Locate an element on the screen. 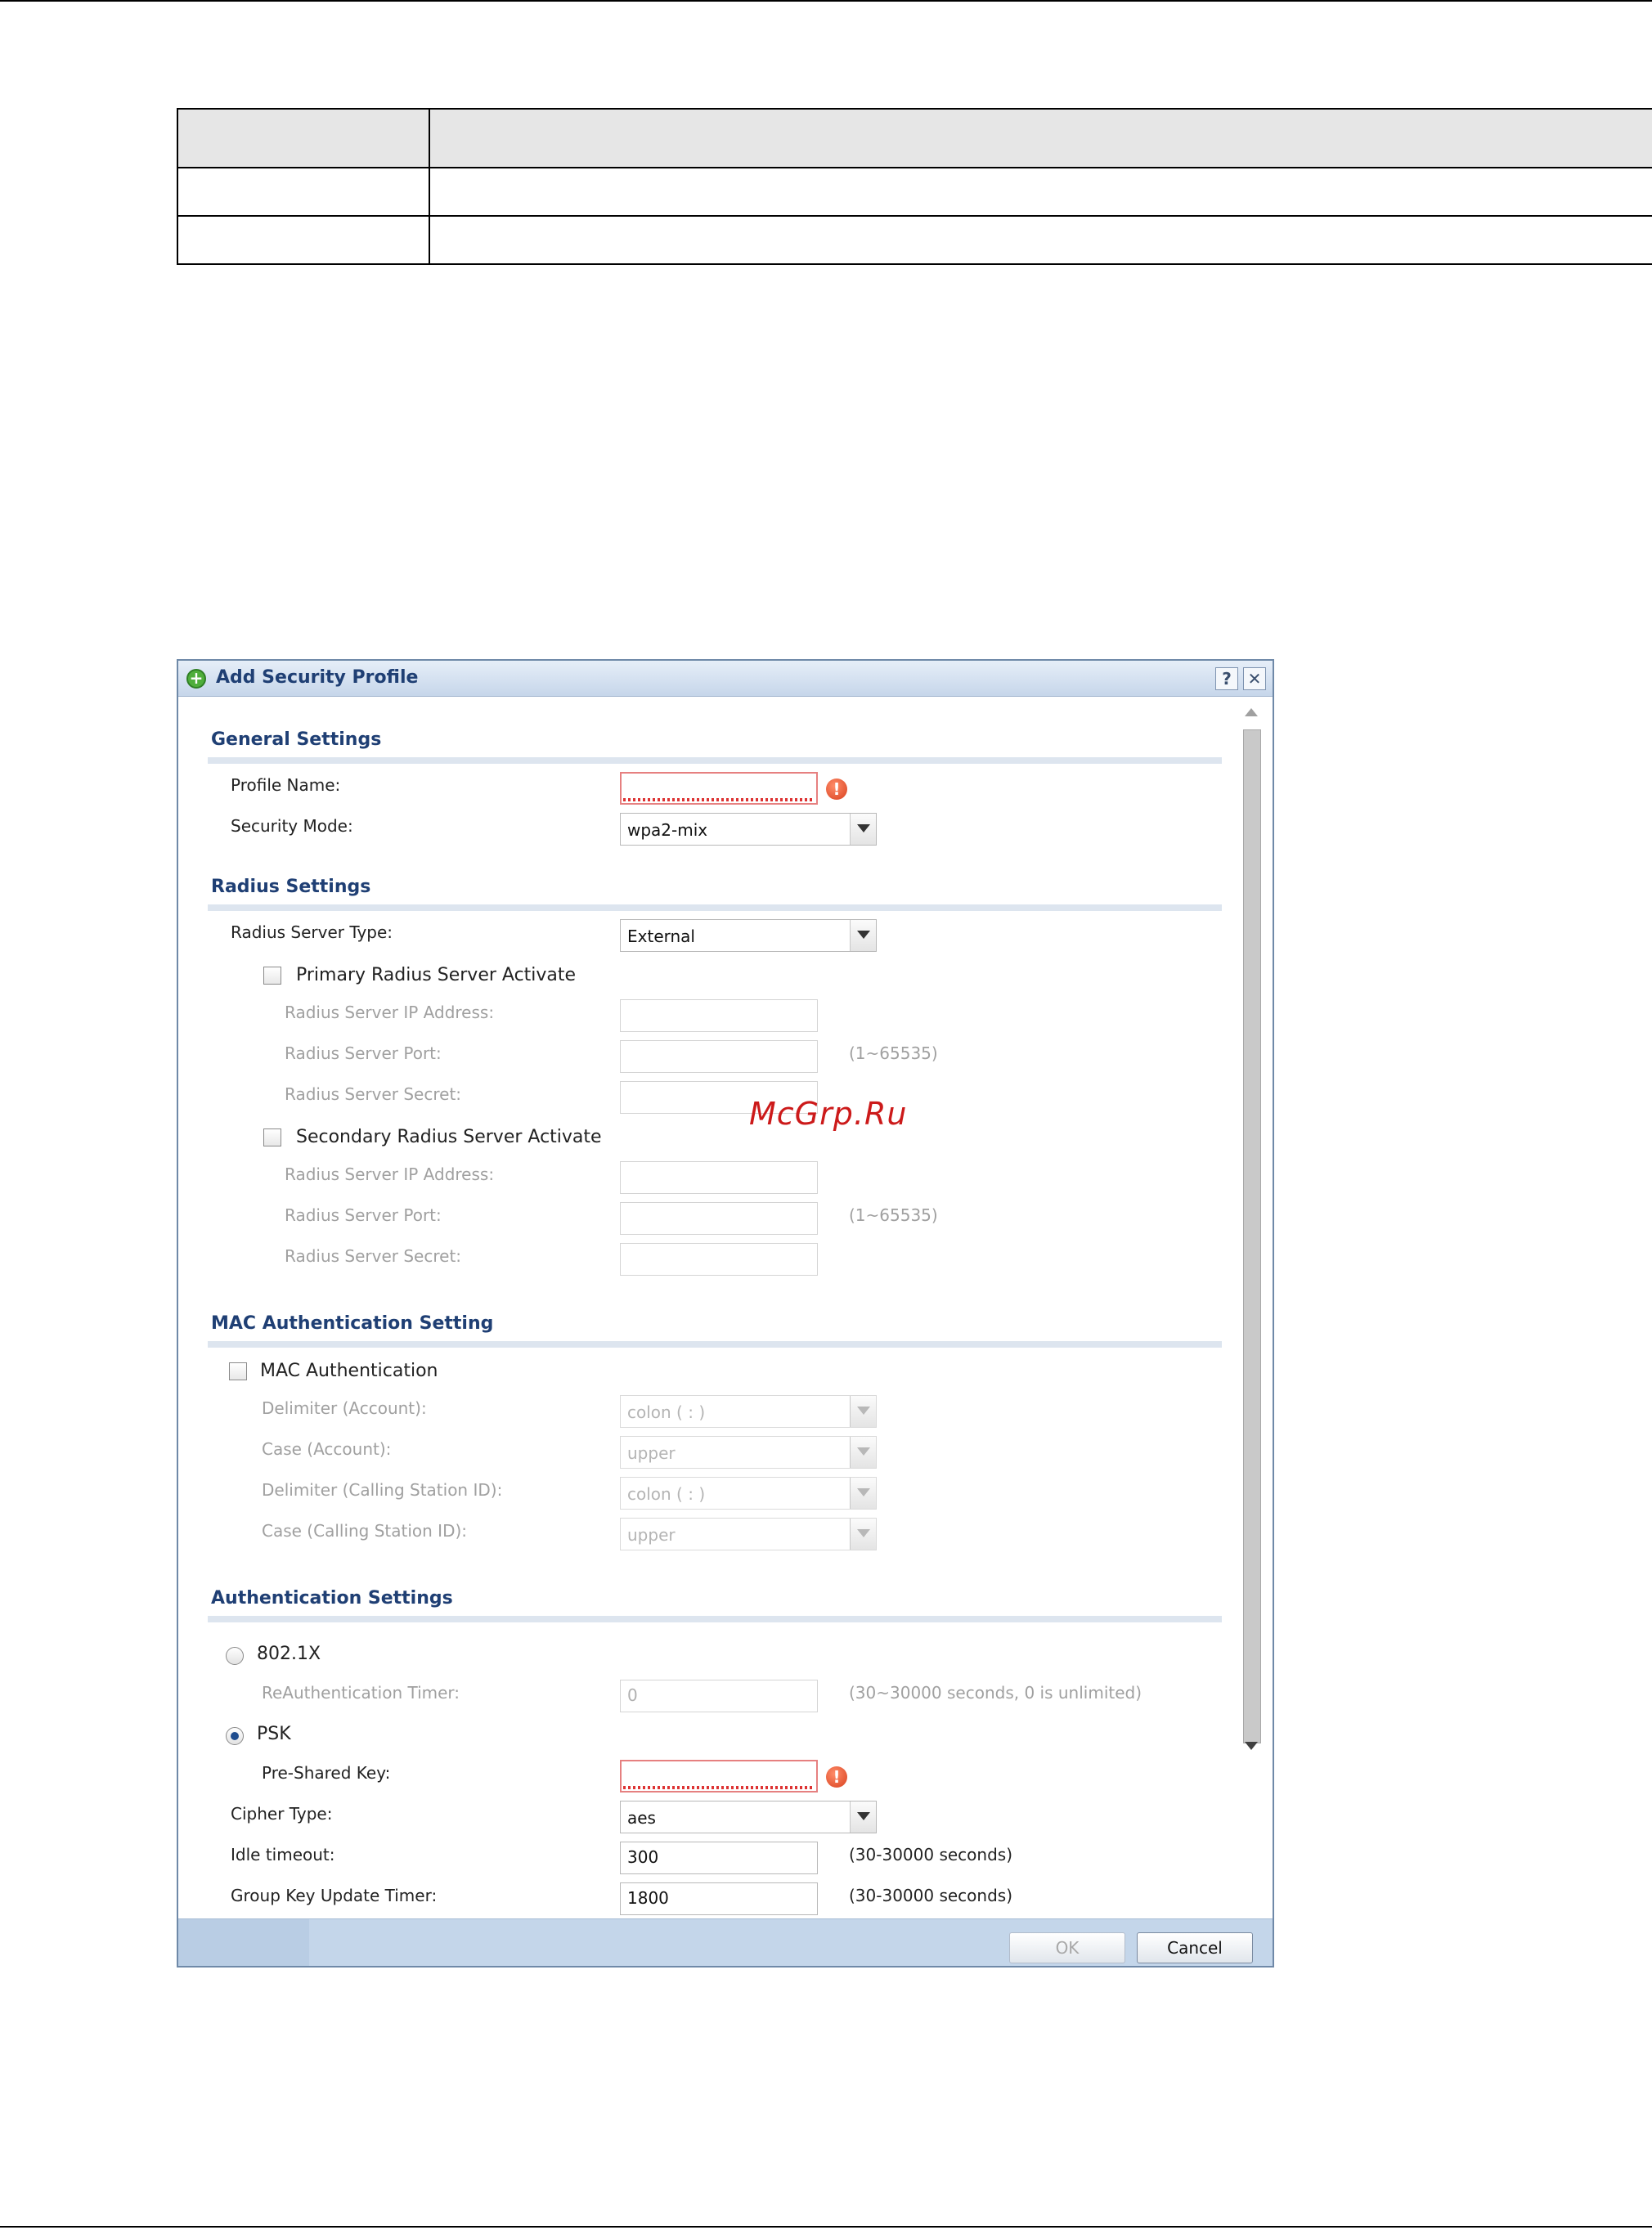 The image size is (1652, 2230). cipher-type-select: aes is located at coordinates (748, 1817).